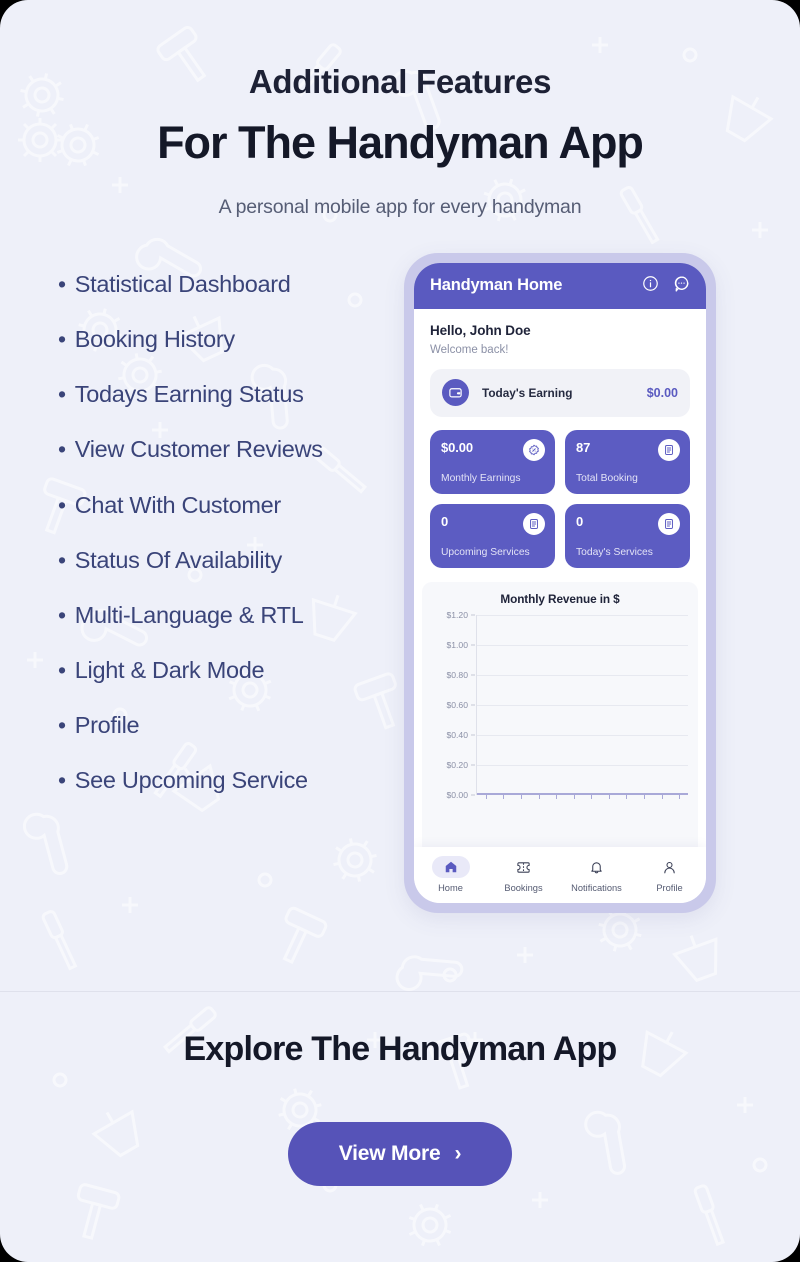 The width and height of the screenshot is (800, 1262). I want to click on app-bar-title: Handyman Home, so click(496, 285).